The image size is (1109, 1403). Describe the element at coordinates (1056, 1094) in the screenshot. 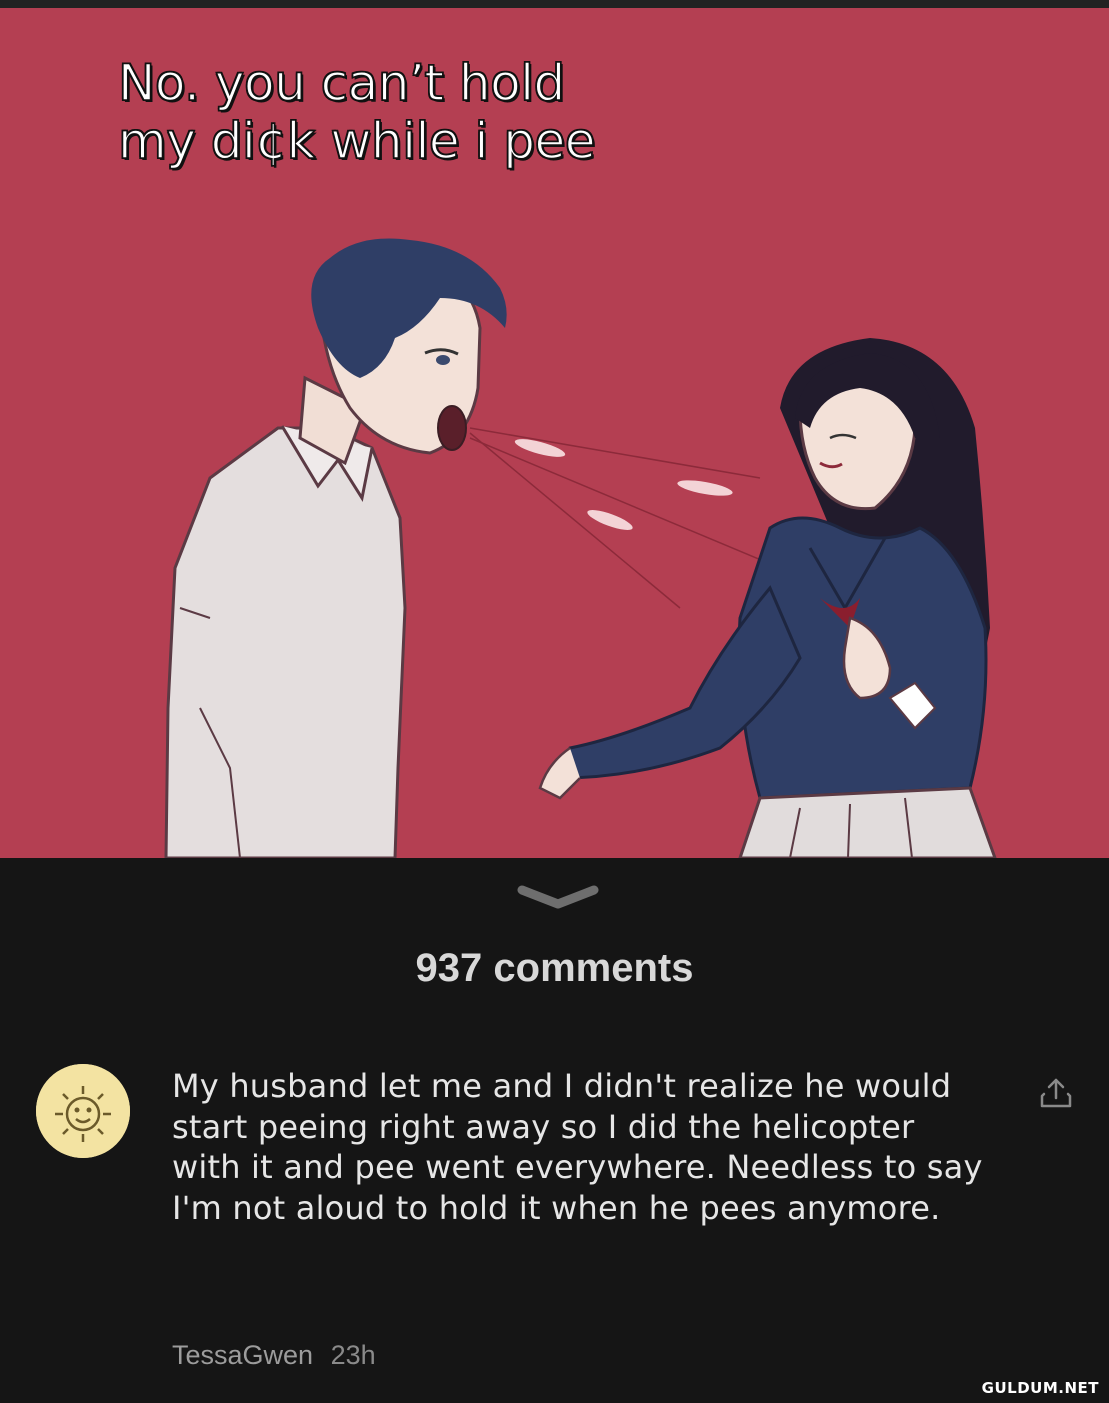

I see `share-icon` at that location.